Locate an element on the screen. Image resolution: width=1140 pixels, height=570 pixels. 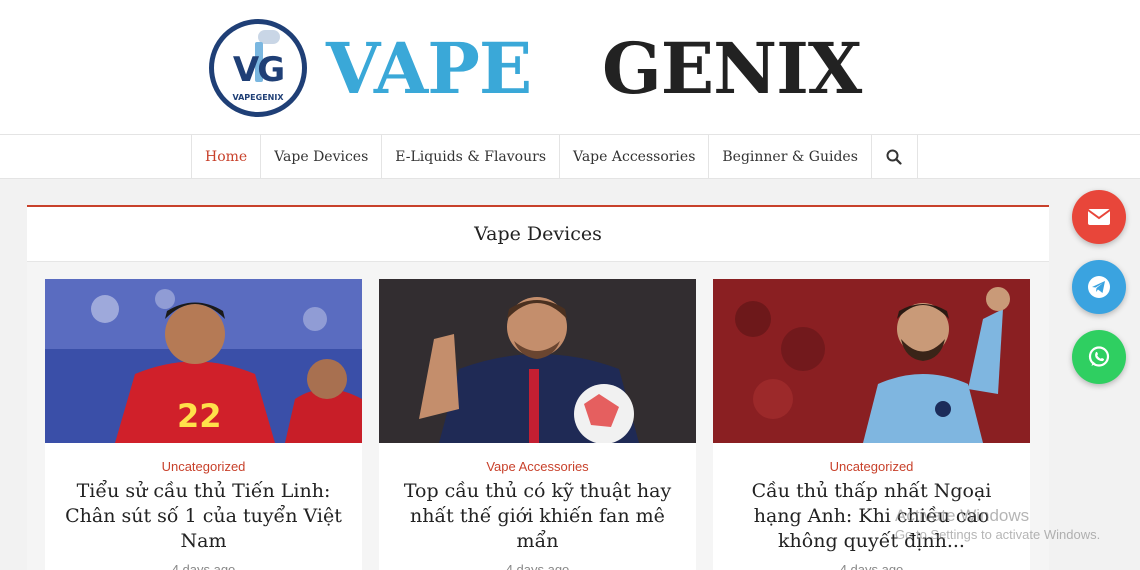
post-image-player-with-ball is located at coordinates (537, 361).